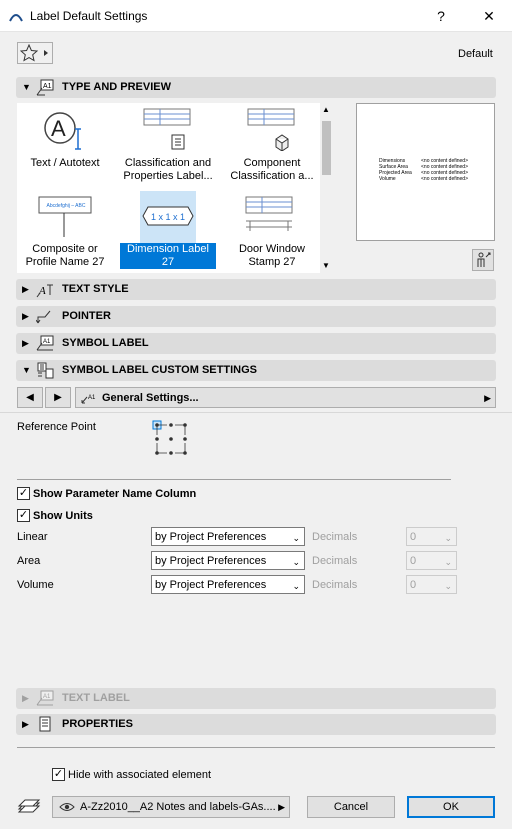 This screenshot has height=829, width=512. Describe the element at coordinates (256, 87) in the screenshot. I see `section-type-and-preview: ▼ A1 TYPE AND PREVIEW` at that location.